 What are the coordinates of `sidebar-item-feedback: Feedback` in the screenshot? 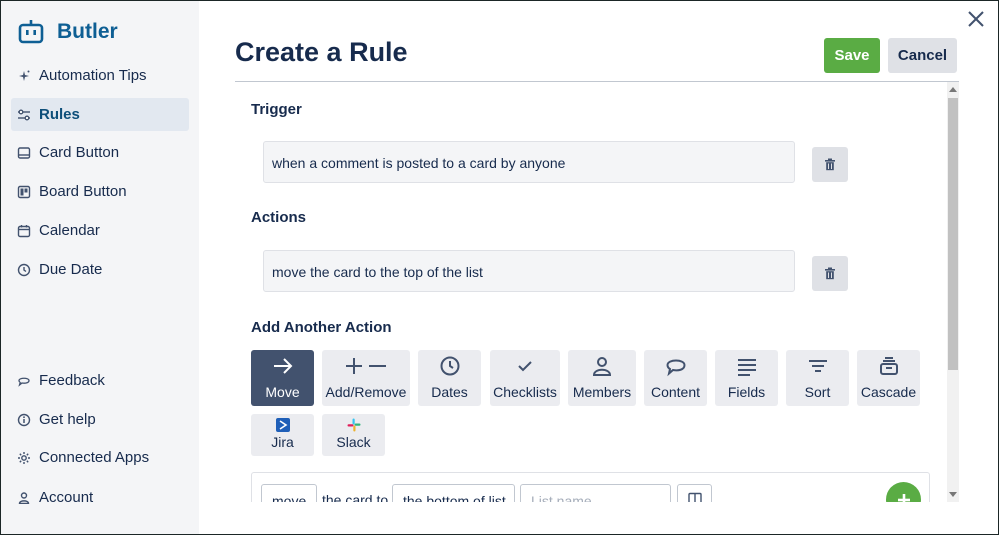 It's located at (100, 380).